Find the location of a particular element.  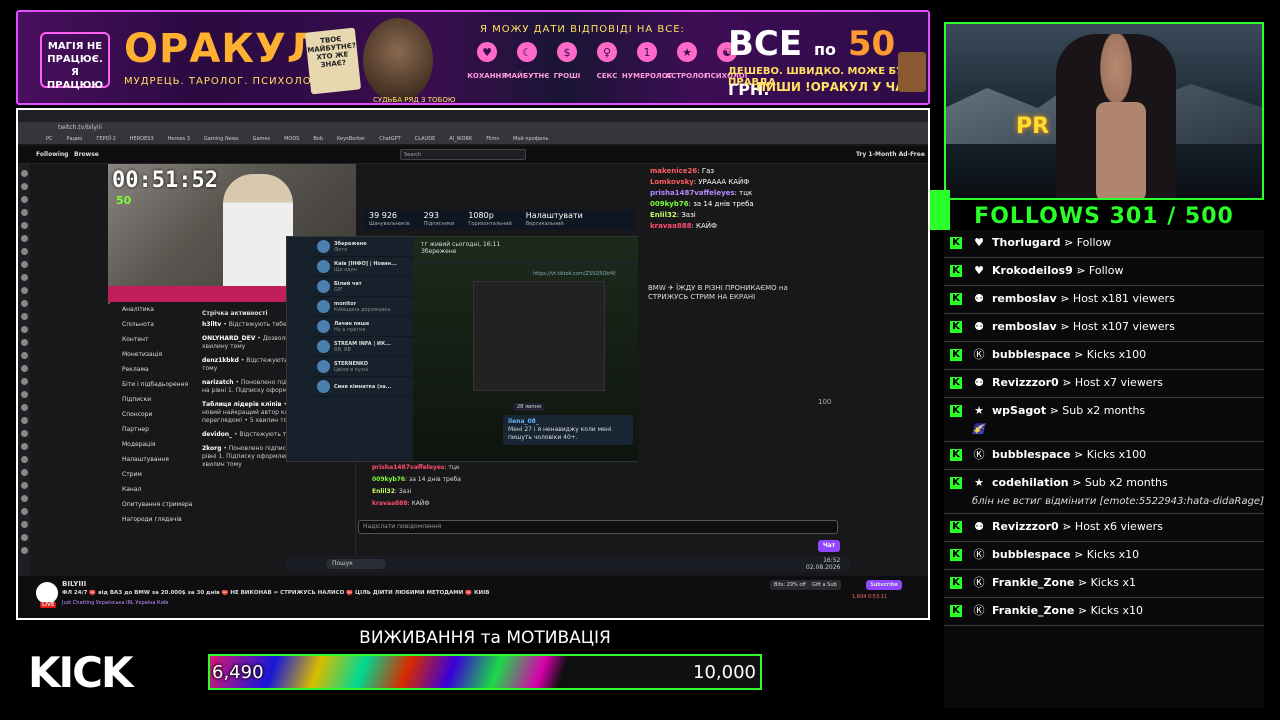

bookmark-item: Bob is located at coordinates (318, 139).